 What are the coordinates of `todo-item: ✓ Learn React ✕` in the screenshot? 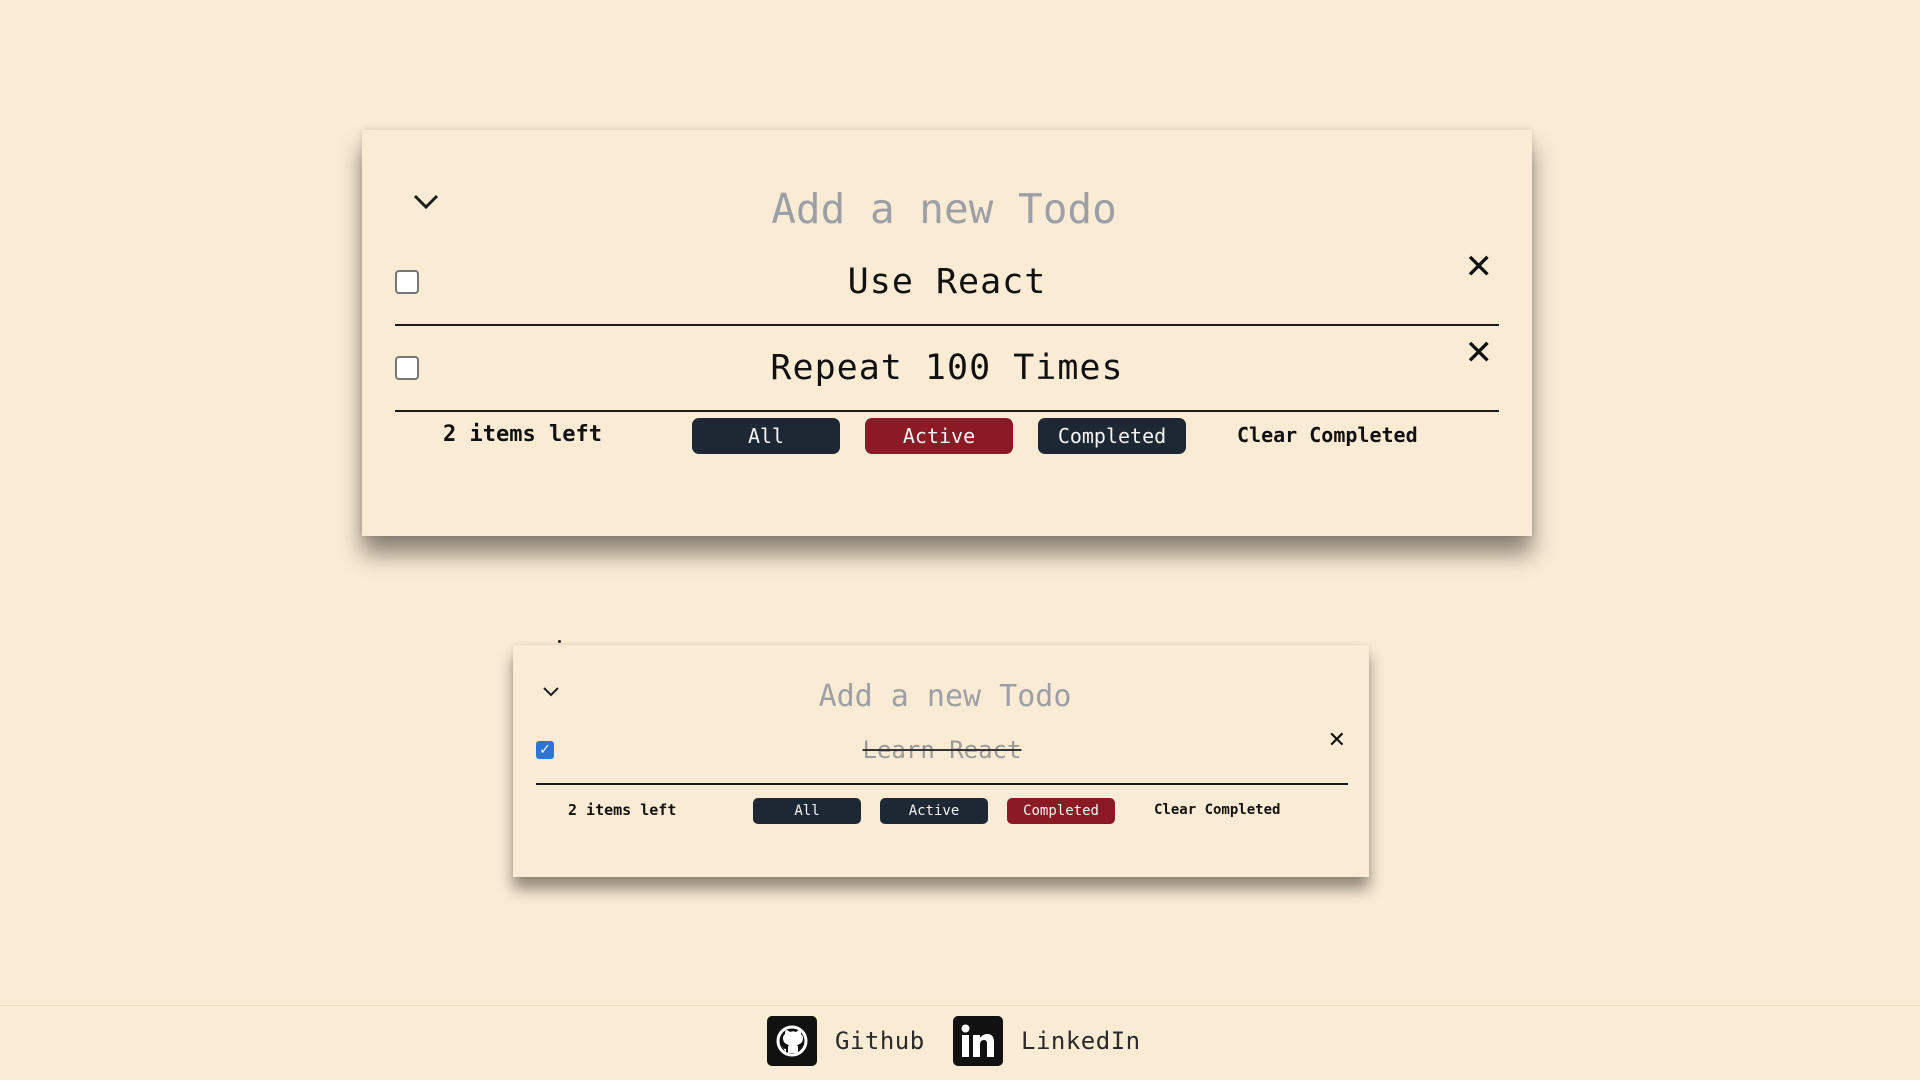 It's located at (942, 755).